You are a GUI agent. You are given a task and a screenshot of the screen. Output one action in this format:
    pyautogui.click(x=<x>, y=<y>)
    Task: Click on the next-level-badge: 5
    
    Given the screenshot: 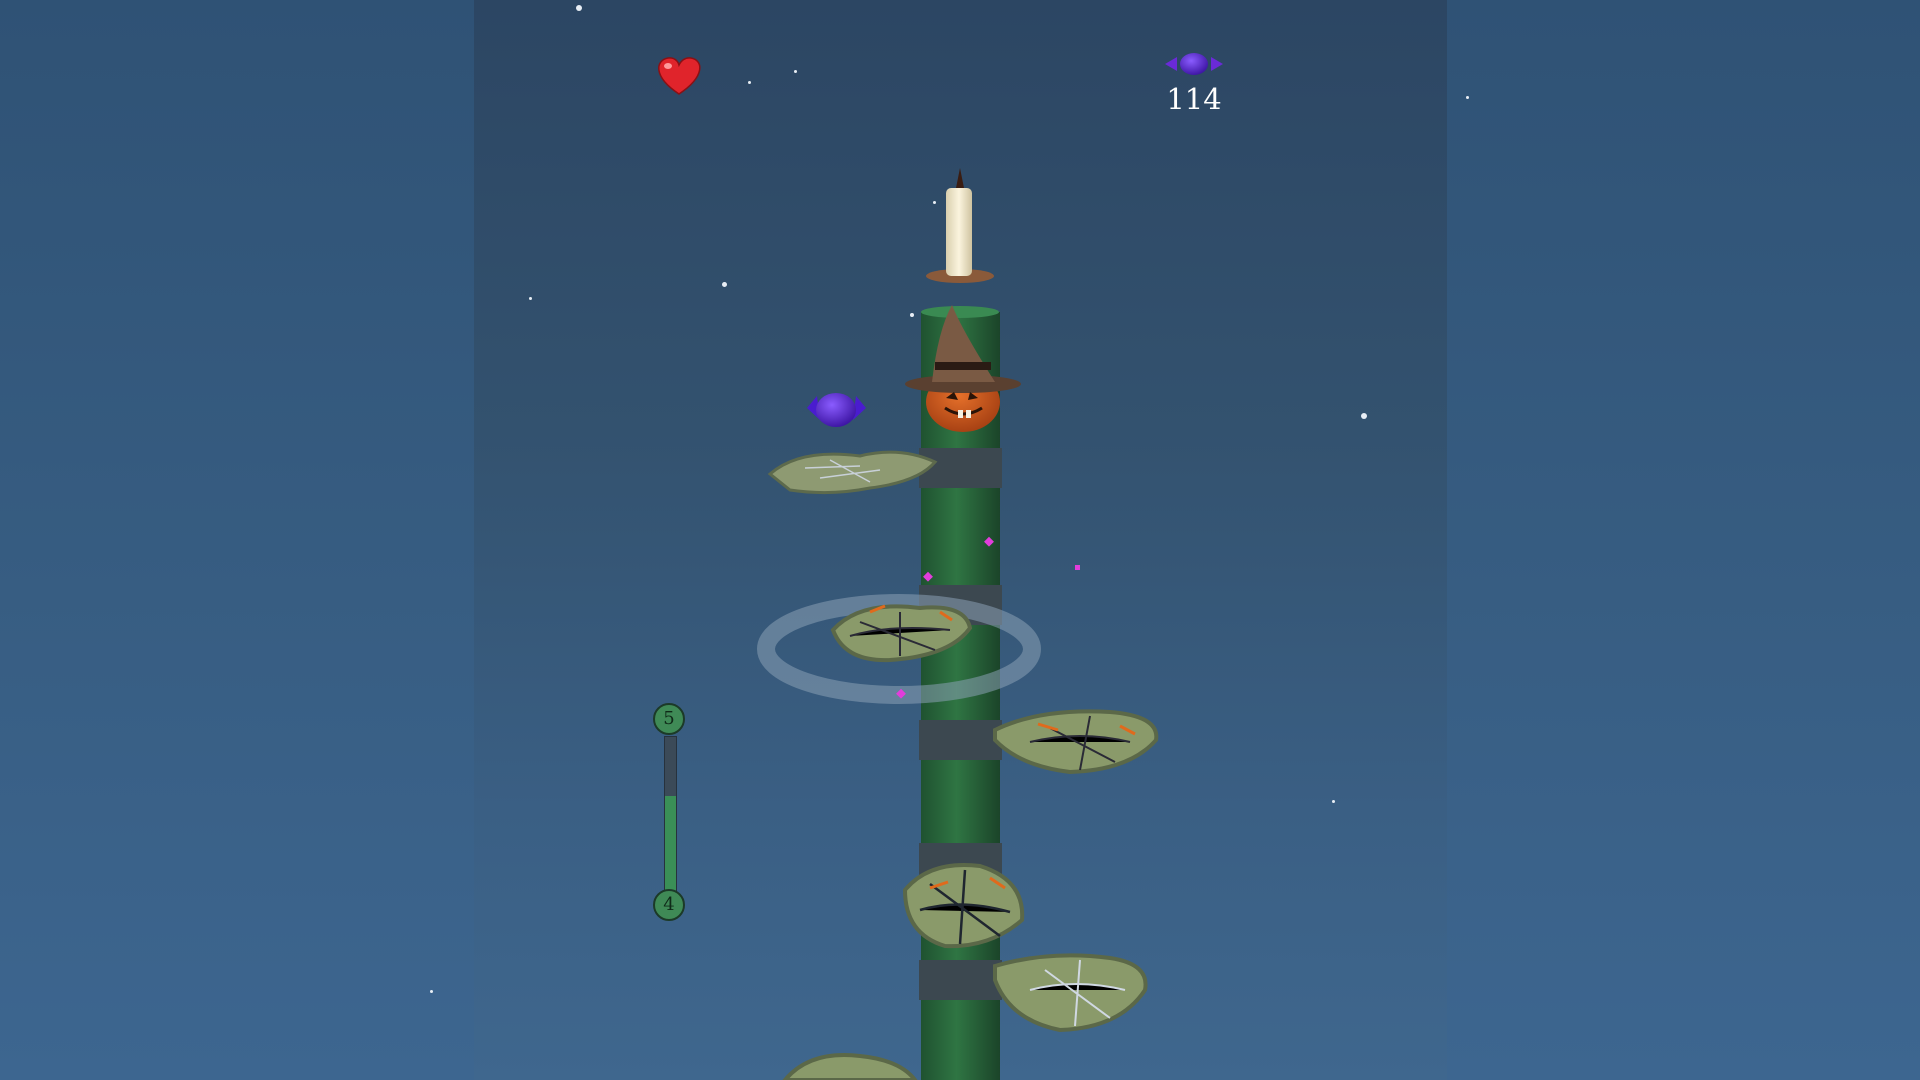 What is the action you would take?
    pyautogui.click(x=669, y=719)
    